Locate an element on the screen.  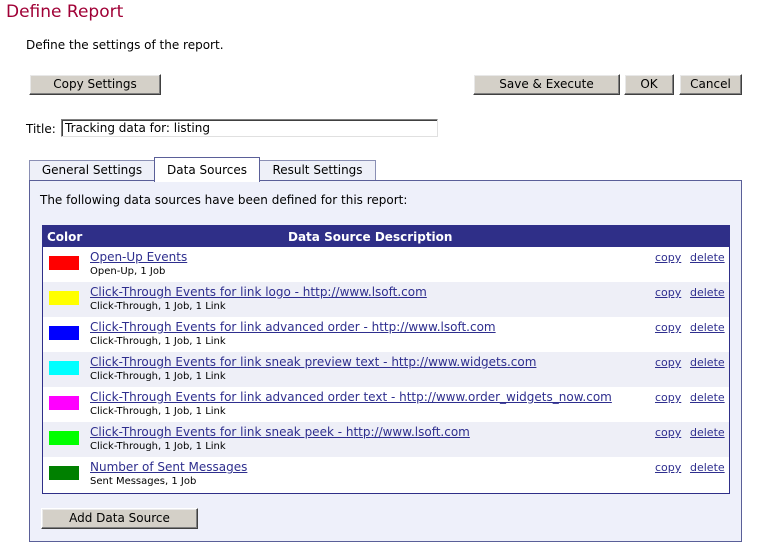
data-source-link: Open-Up Events is located at coordinates (138, 257).